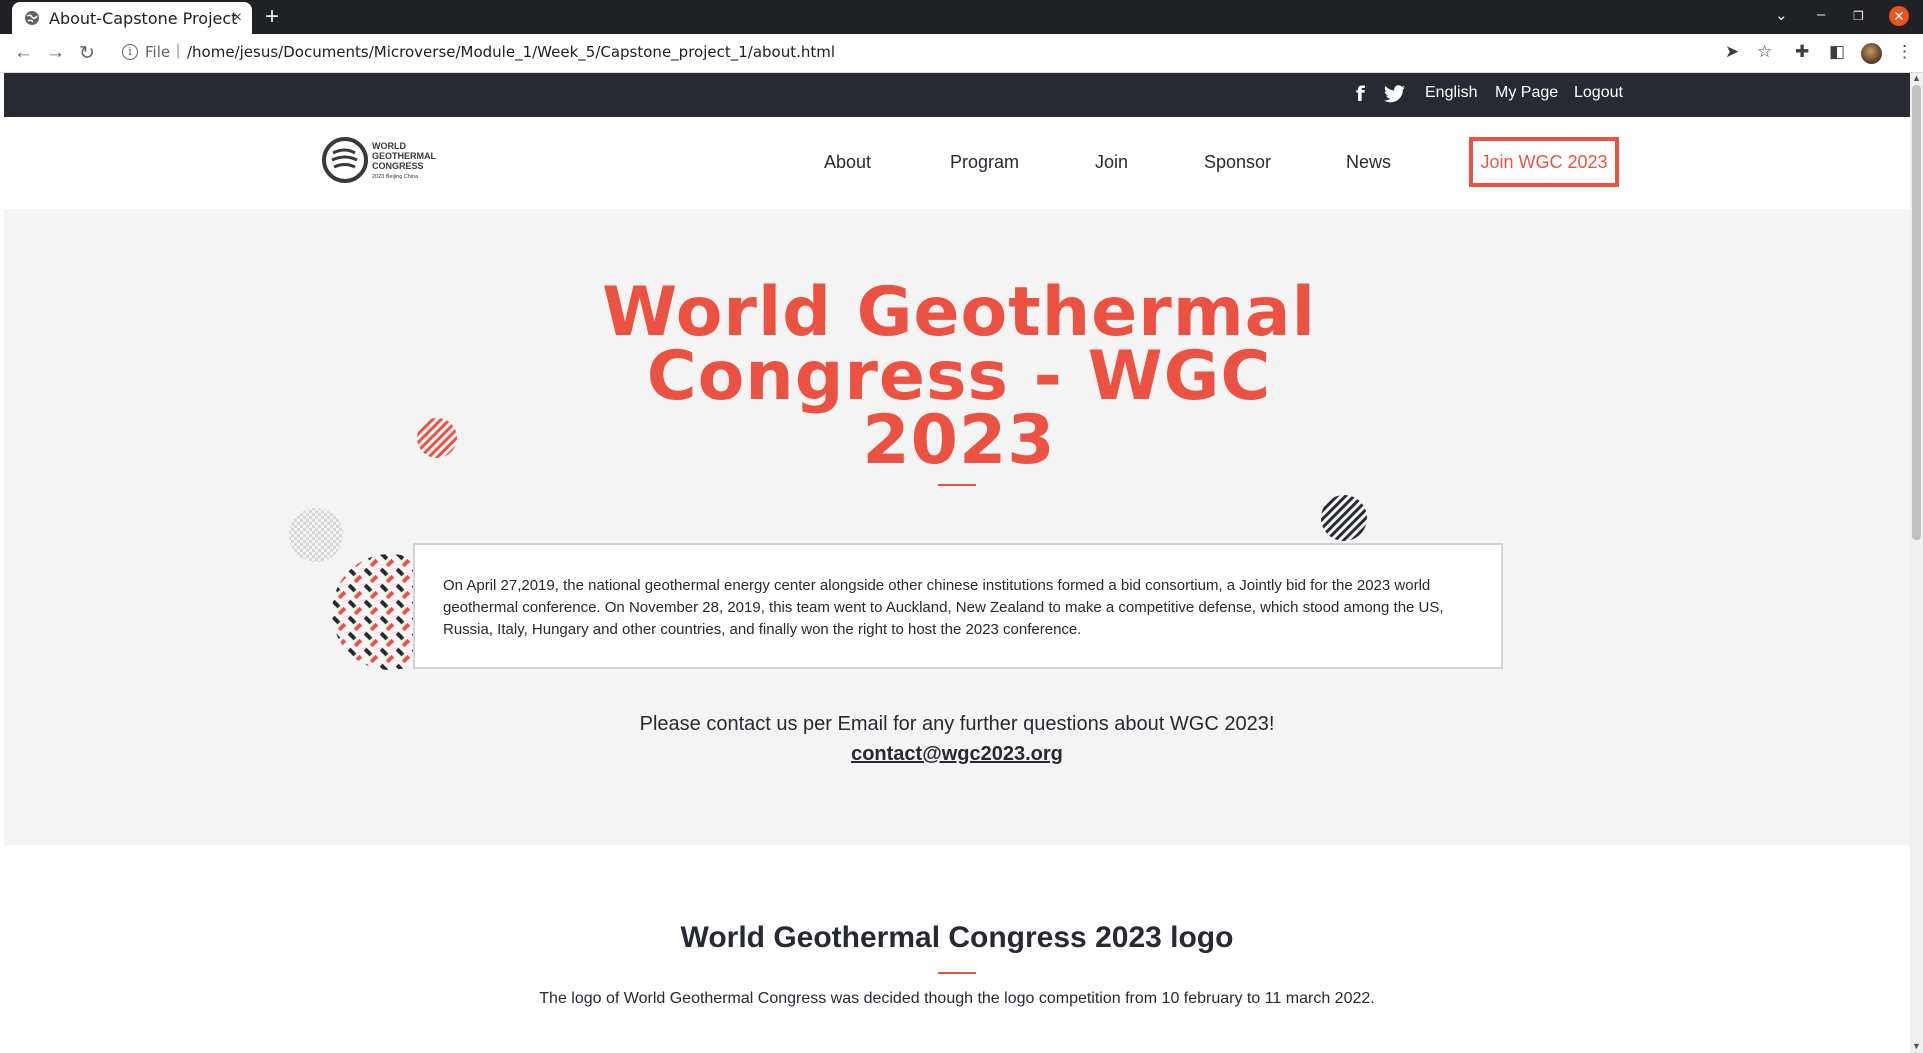  I want to click on nav-news: News, so click(1368, 162).